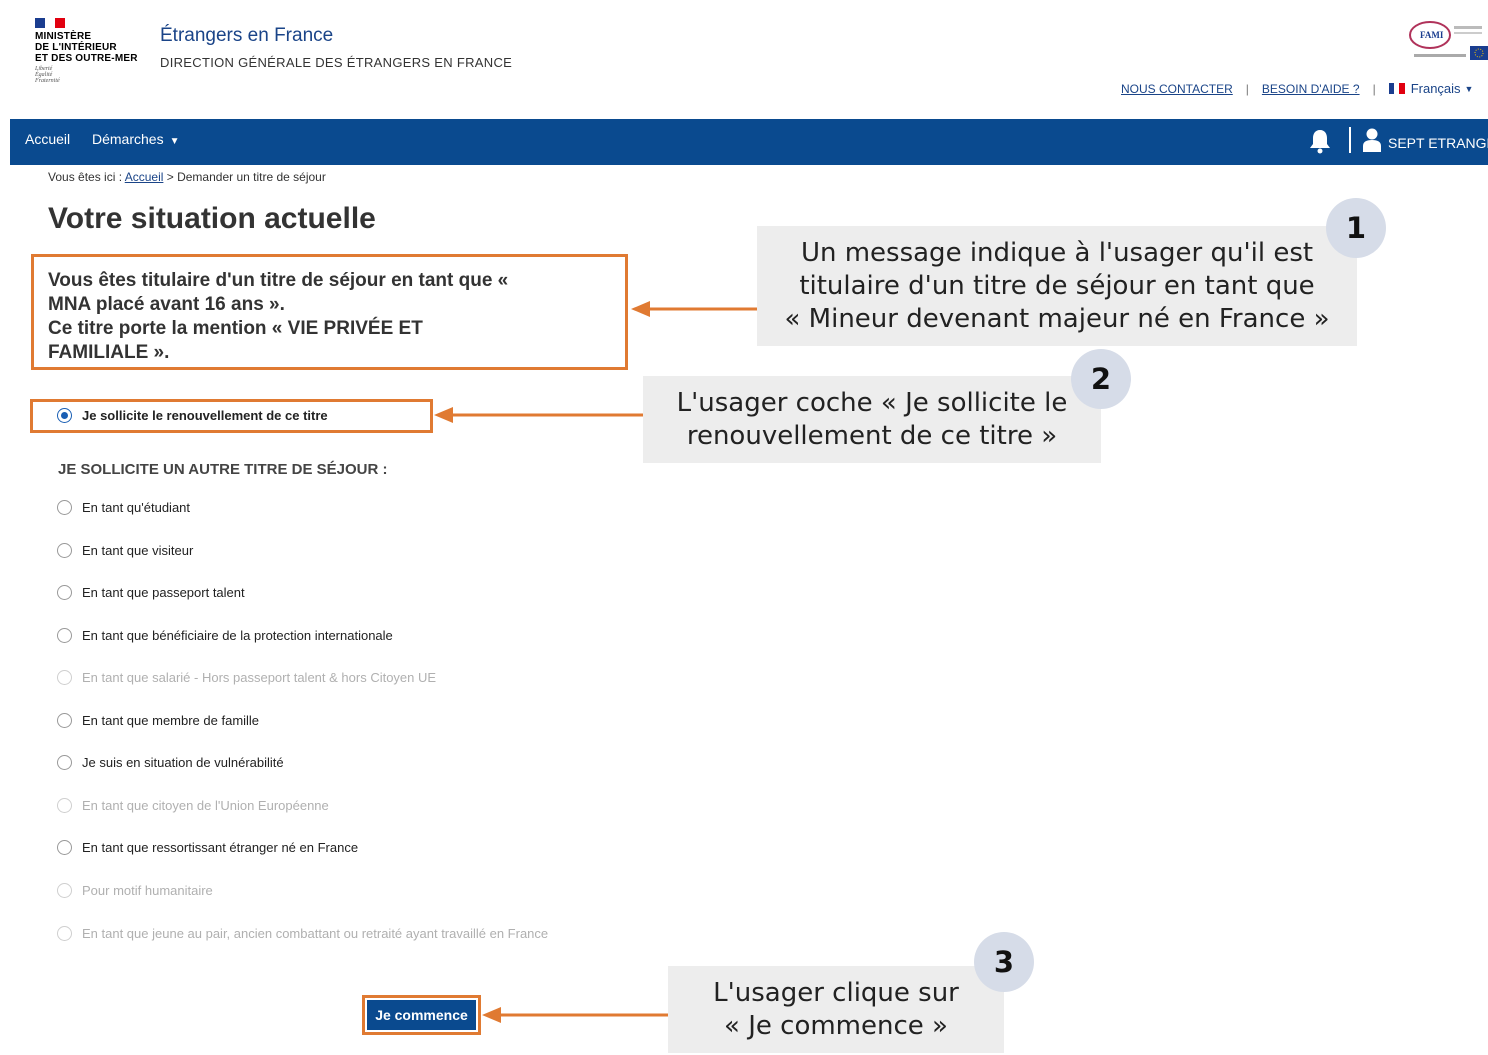 The image size is (1488, 1055). What do you see at coordinates (872, 435) in the screenshot?
I see `callout-line: renouvellement de ce titre »` at bounding box center [872, 435].